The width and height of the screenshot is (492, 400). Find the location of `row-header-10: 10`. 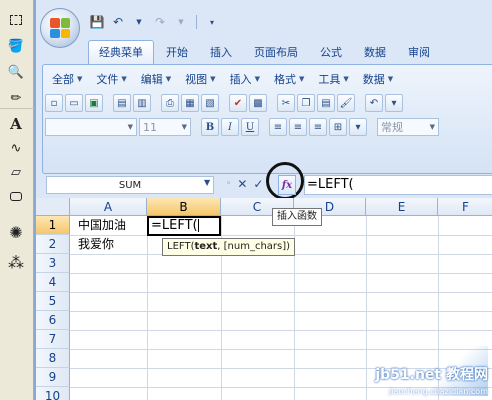

row-header-10: 10 is located at coordinates (53, 393).